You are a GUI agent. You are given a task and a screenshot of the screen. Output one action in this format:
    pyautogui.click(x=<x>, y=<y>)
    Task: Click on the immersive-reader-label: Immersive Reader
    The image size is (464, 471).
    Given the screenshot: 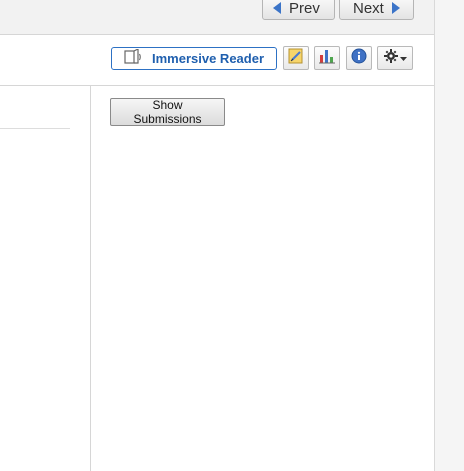 What is the action you would take?
    pyautogui.click(x=208, y=58)
    